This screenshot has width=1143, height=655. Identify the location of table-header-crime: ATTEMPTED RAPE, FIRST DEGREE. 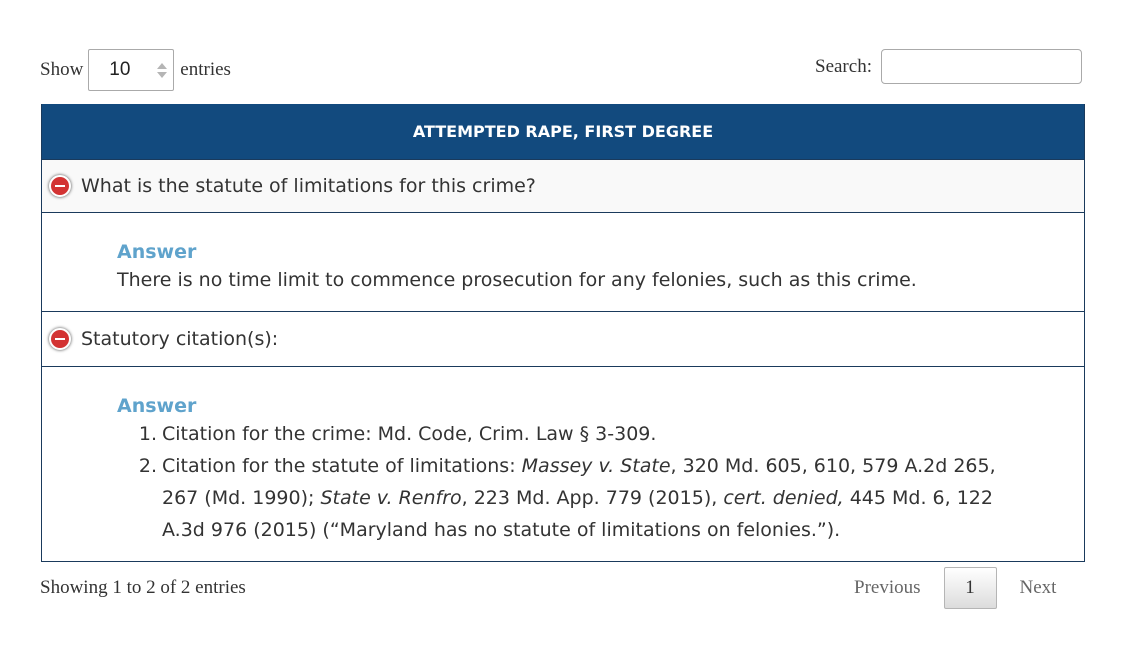
(563, 131).